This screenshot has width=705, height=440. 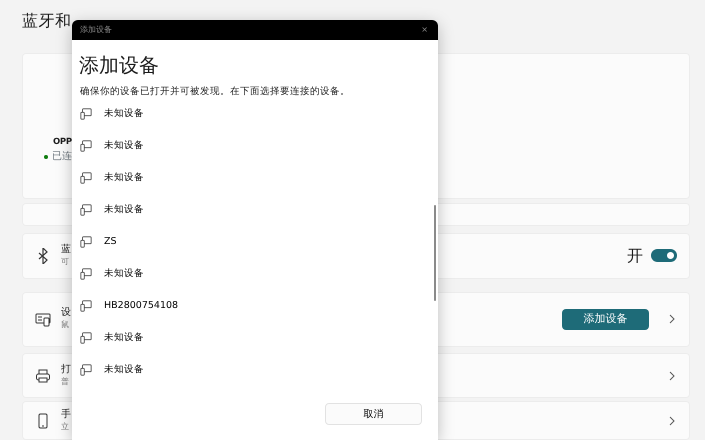 I want to click on dialog-description: 确保你的设备已打开并可被发现。在下面选择要连接的设备。, so click(x=215, y=92).